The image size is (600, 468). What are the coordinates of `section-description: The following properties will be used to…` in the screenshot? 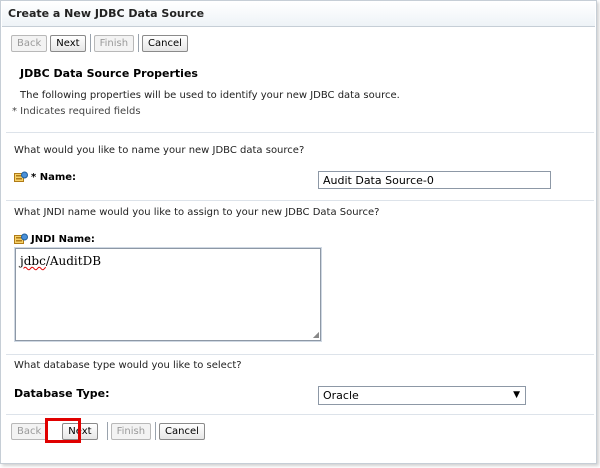 It's located at (210, 95).